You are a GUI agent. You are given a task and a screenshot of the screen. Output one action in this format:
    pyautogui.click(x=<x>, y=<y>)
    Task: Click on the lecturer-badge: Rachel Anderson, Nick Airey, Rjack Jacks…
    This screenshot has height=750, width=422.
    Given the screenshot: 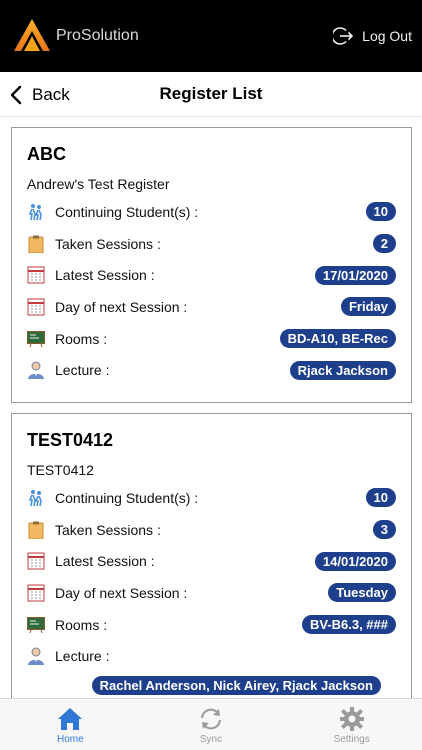 What is the action you would take?
    pyautogui.click(x=236, y=686)
    